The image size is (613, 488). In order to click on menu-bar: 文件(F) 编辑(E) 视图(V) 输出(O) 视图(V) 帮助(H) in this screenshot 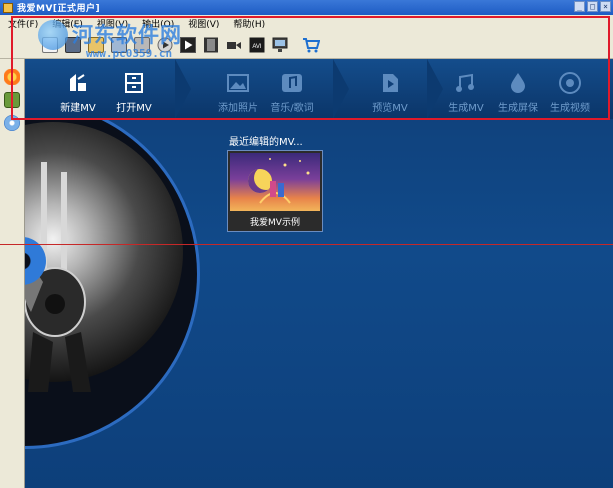, I will do `click(306, 23)`.